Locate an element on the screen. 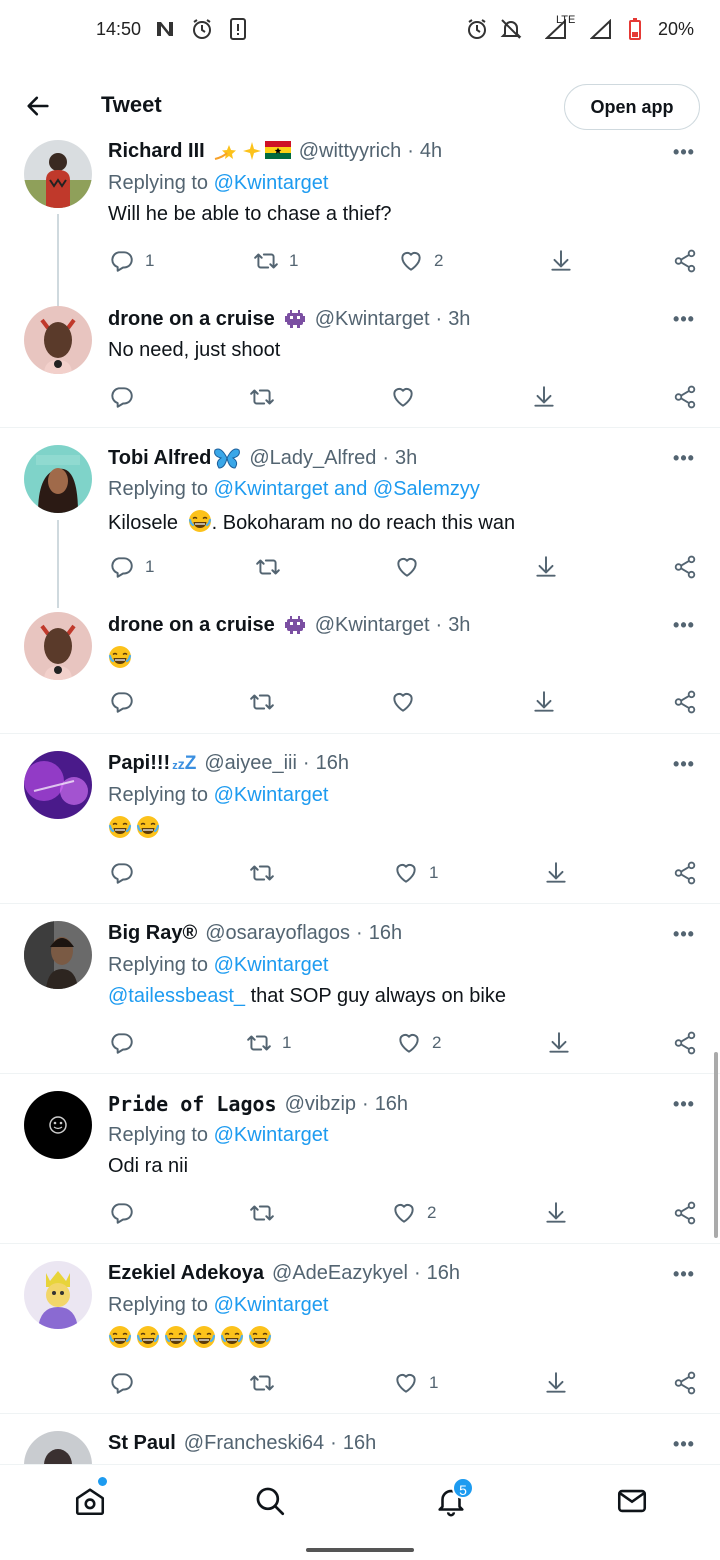 The width and height of the screenshot is (720, 1560). handle: @osarayoflagos is located at coordinates (277, 933).